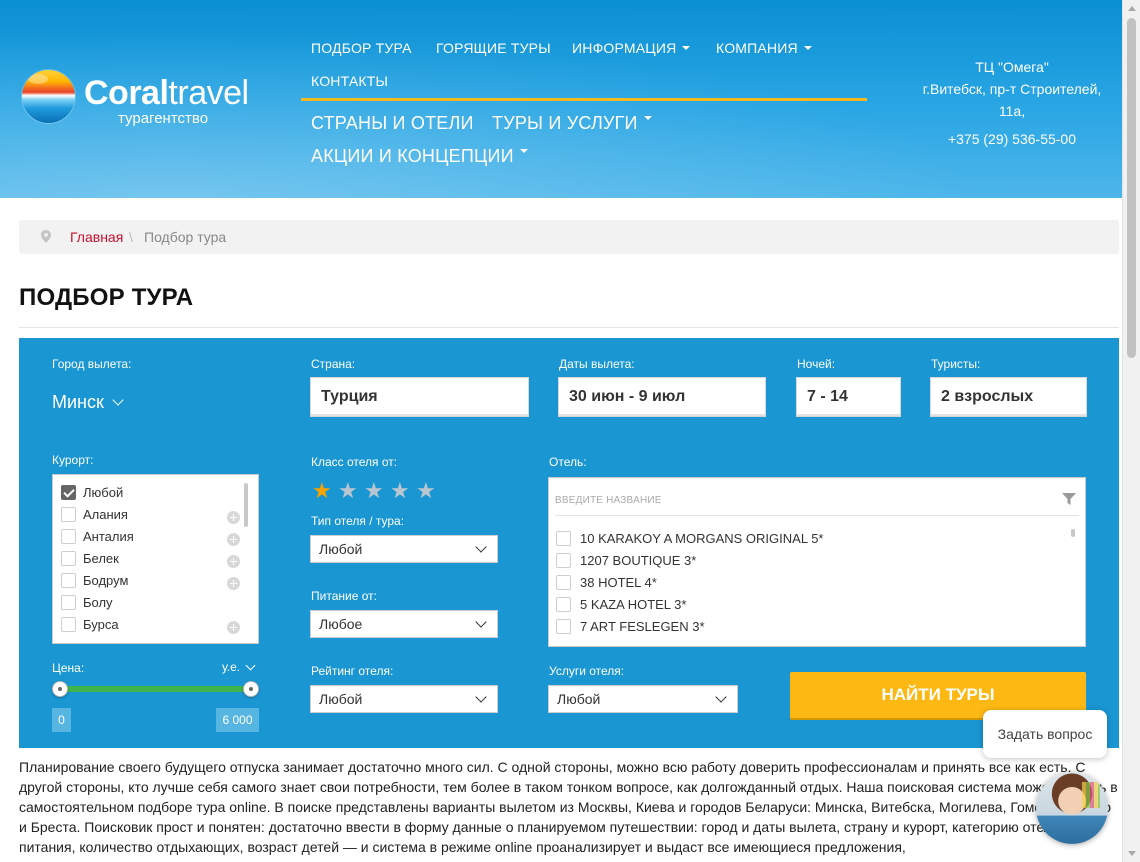 This screenshot has width=1140, height=862. Describe the element at coordinates (764, 48) in the screenshot. I see `nav-item-company: КОМПАНИЯ` at that location.